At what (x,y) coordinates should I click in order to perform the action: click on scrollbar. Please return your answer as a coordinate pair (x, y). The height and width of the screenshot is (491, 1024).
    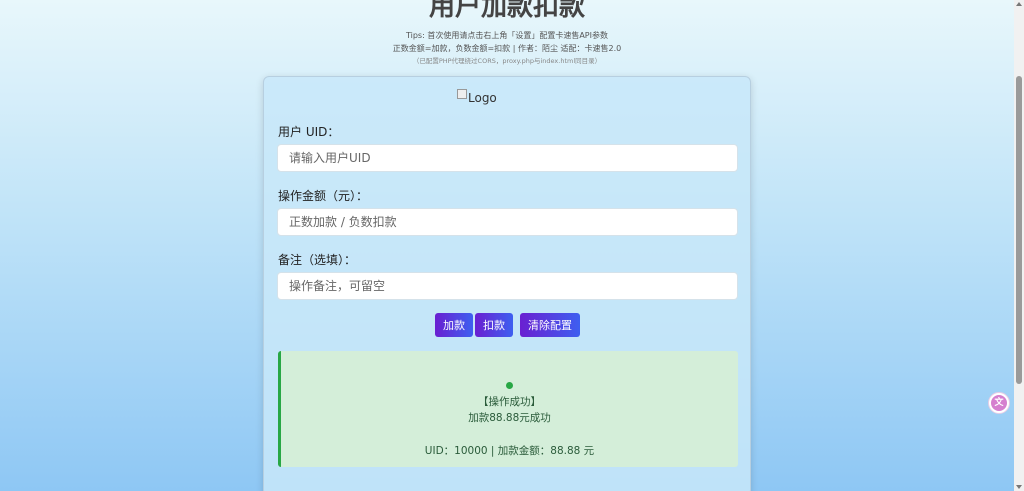
    Looking at the image, I should click on (1019, 245).